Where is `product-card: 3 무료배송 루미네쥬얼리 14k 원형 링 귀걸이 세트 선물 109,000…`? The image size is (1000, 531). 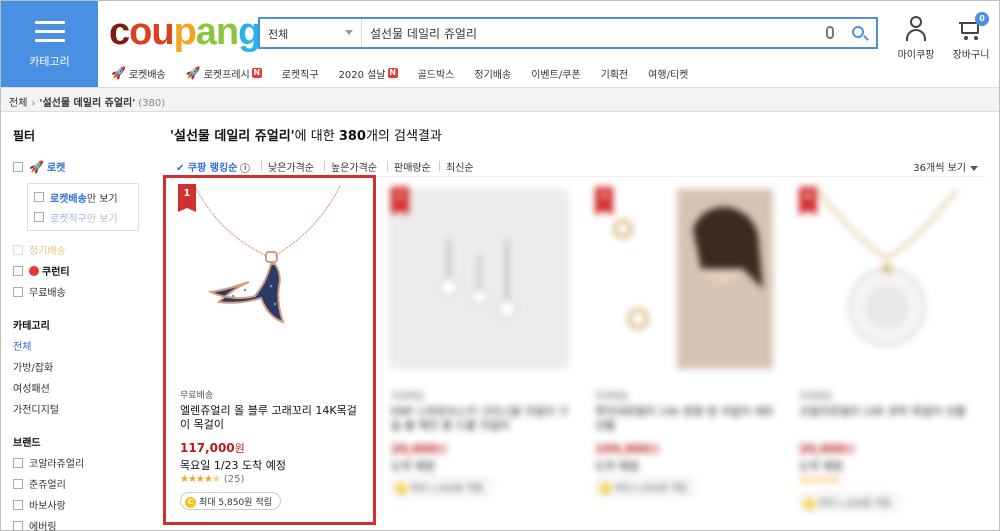 product-card: 3 무료배송 루미네쥬얼리 14k 원형 링 귀걸이 세트 선물 109,000… is located at coordinates (683, 351).